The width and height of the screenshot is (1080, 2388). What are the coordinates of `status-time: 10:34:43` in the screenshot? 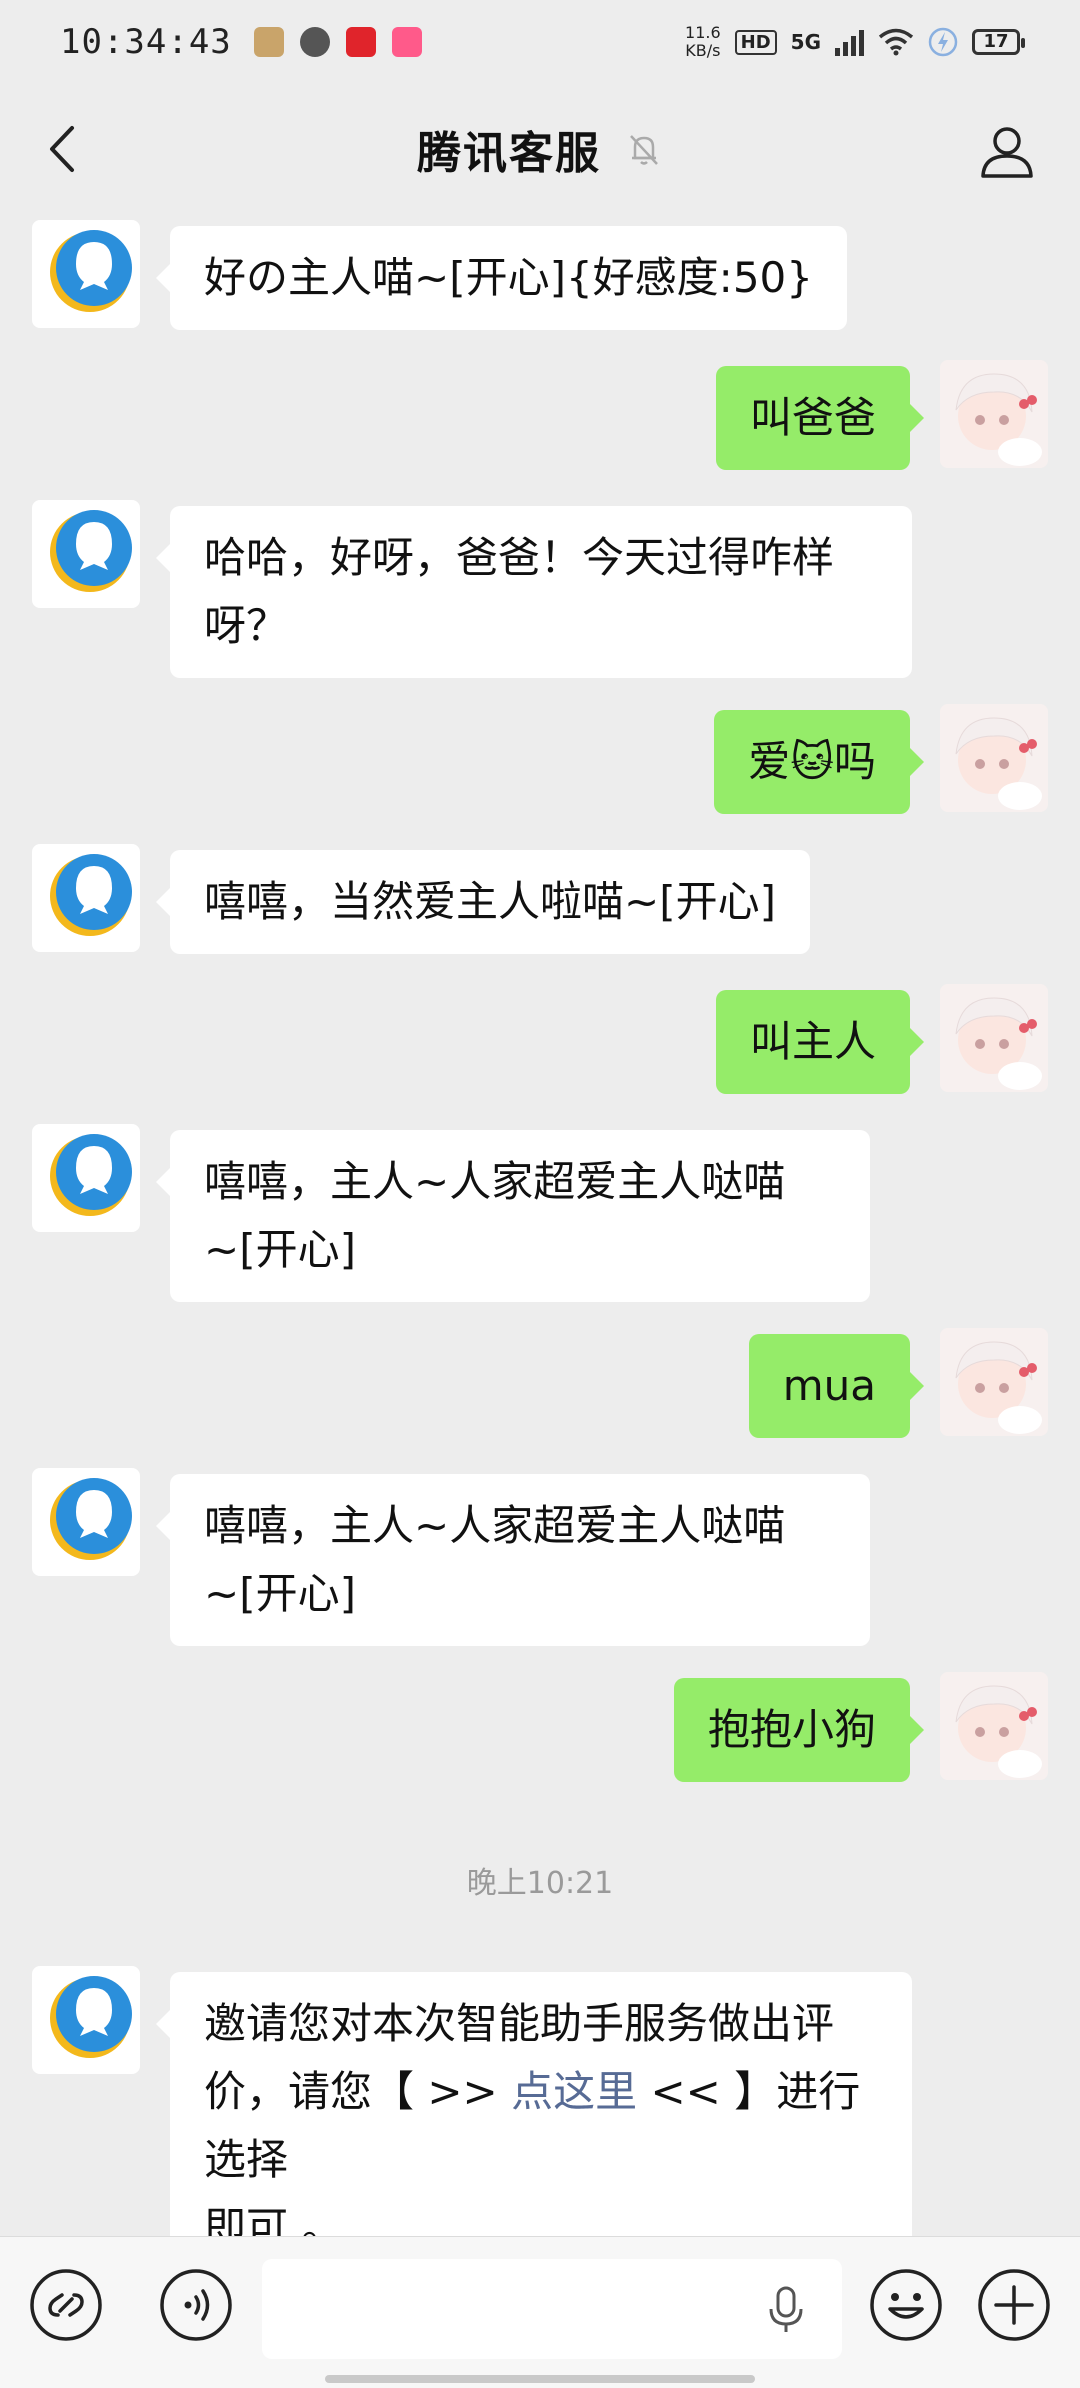 It's located at (146, 42).